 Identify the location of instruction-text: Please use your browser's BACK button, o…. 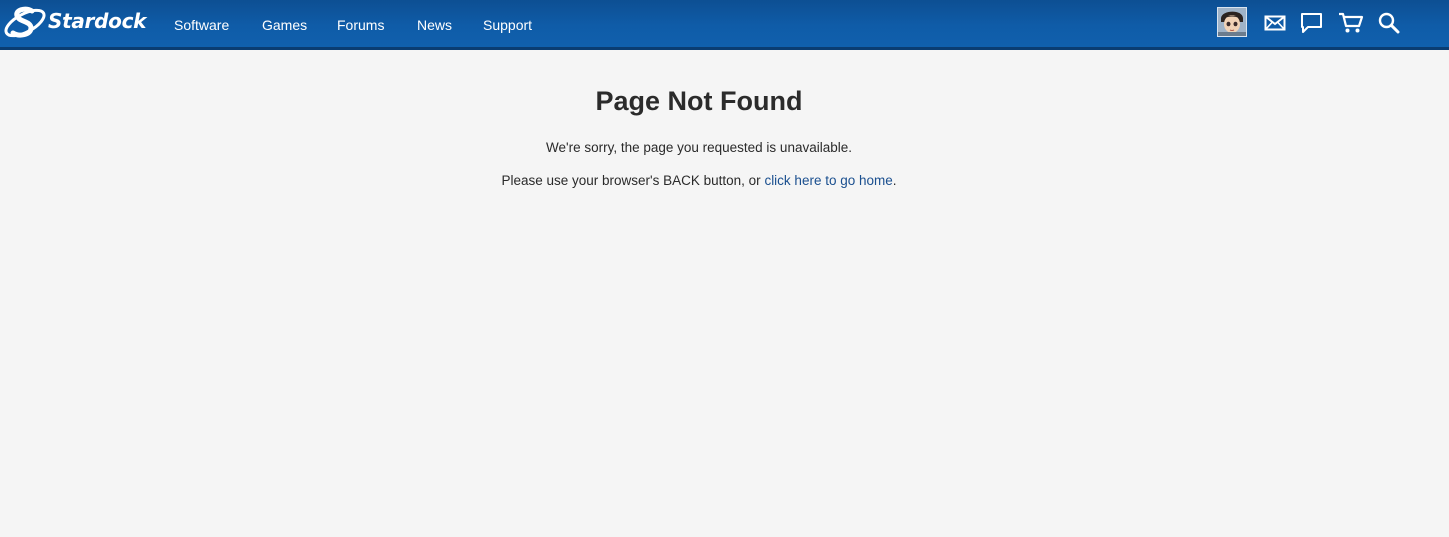
(699, 180).